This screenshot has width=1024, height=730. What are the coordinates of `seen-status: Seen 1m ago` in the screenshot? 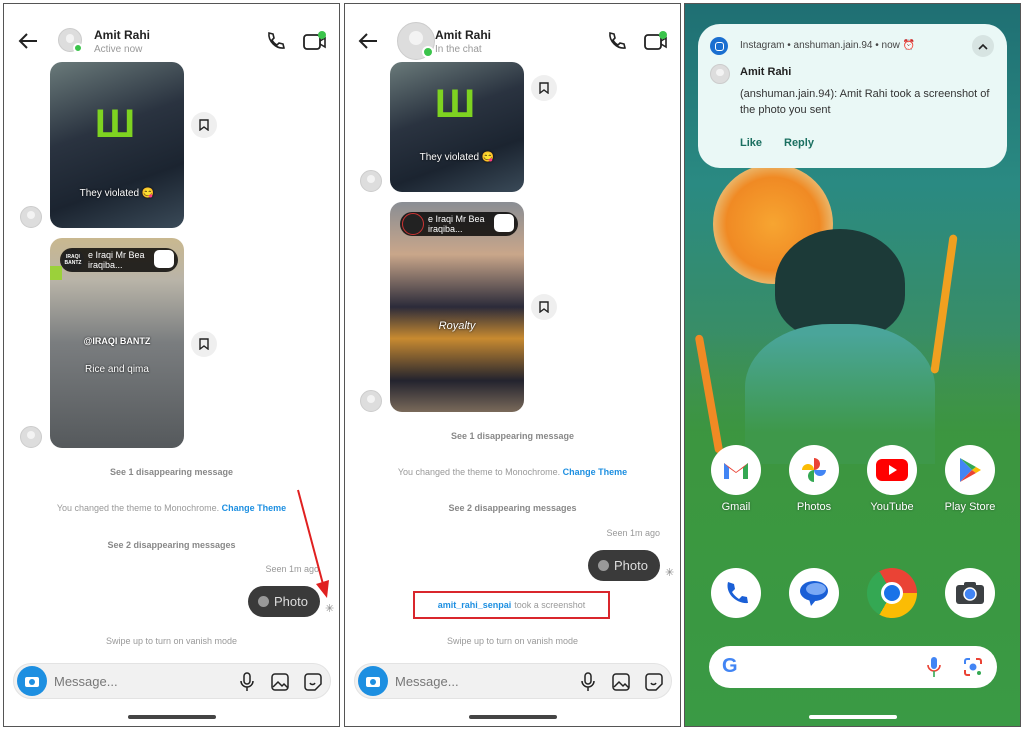 It's located at (633, 533).